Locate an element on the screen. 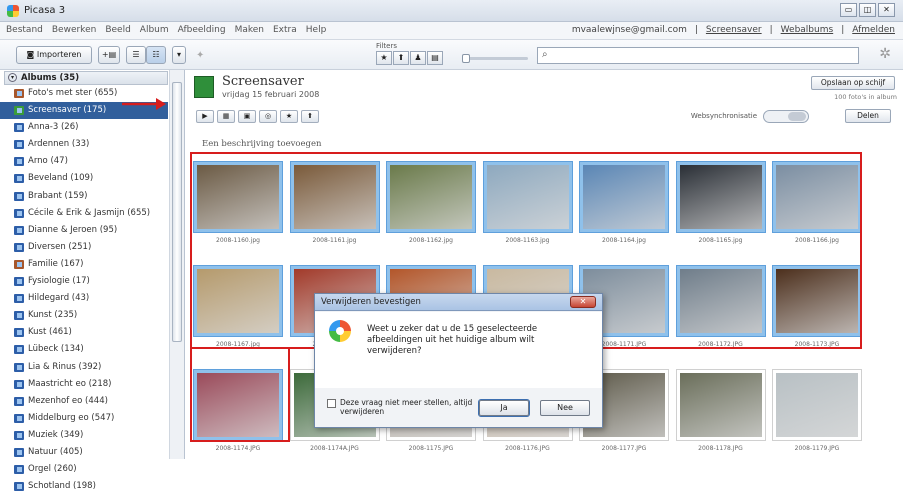 The height and width of the screenshot is (495, 903). export-icon: ◎ is located at coordinates (268, 116).